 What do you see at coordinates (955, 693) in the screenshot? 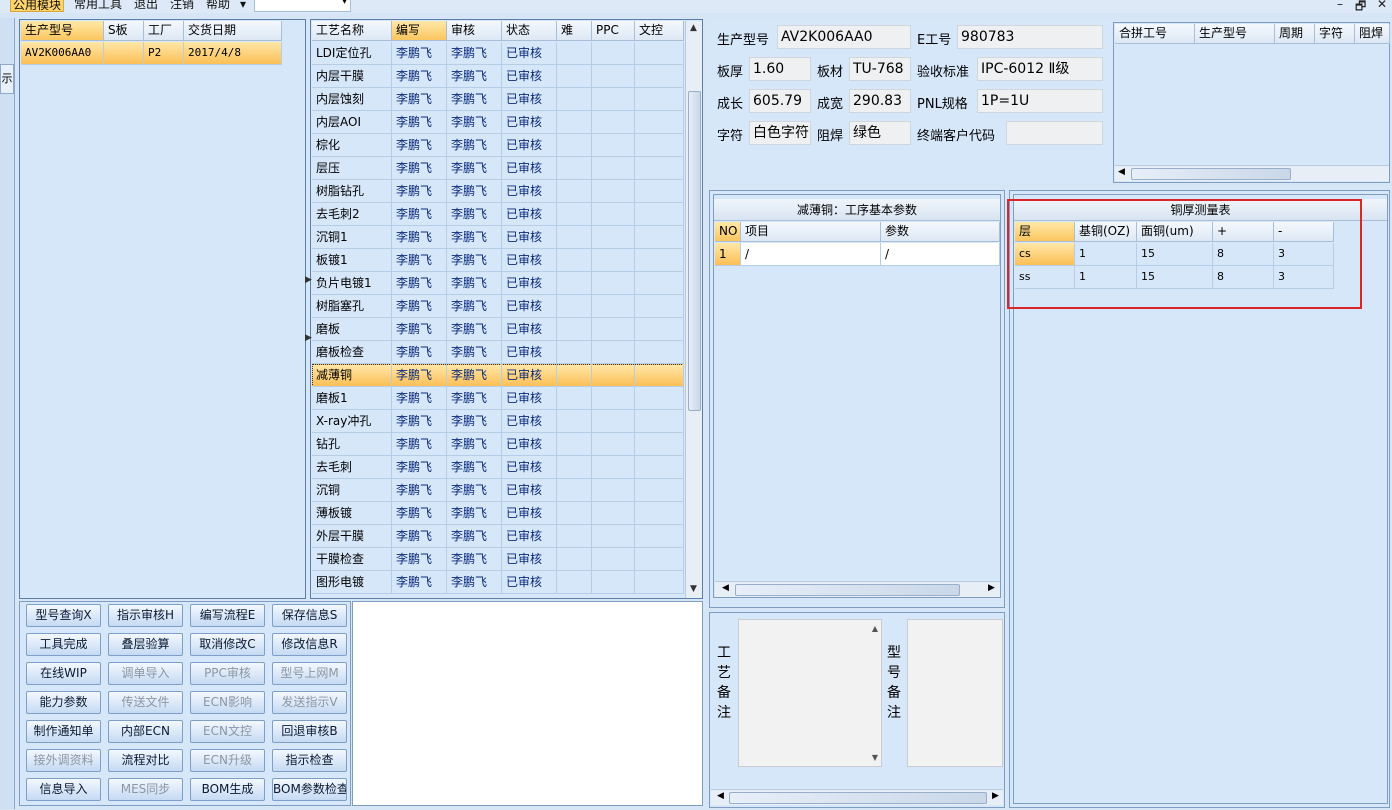
I see `model-remark-textarea` at bounding box center [955, 693].